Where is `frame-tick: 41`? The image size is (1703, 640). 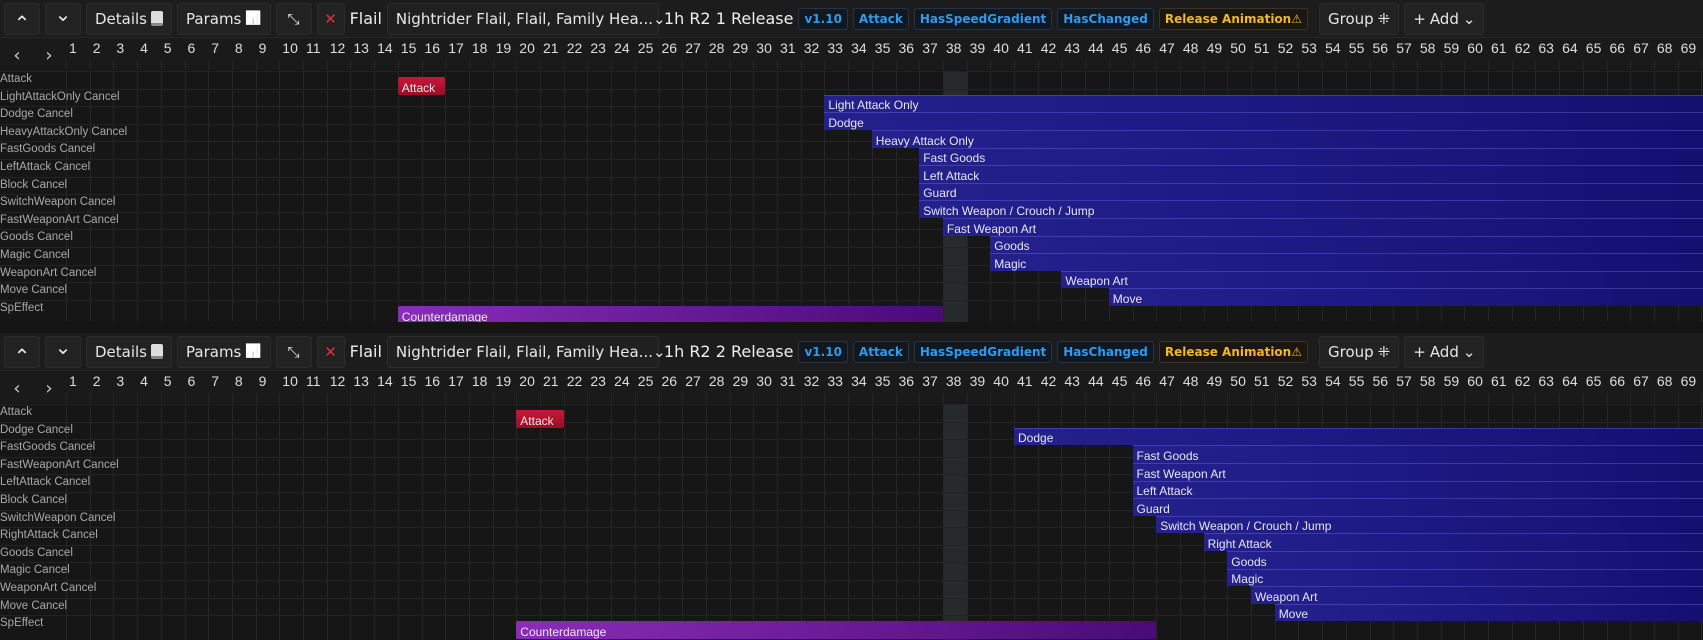 frame-tick: 41 is located at coordinates (1025, 381).